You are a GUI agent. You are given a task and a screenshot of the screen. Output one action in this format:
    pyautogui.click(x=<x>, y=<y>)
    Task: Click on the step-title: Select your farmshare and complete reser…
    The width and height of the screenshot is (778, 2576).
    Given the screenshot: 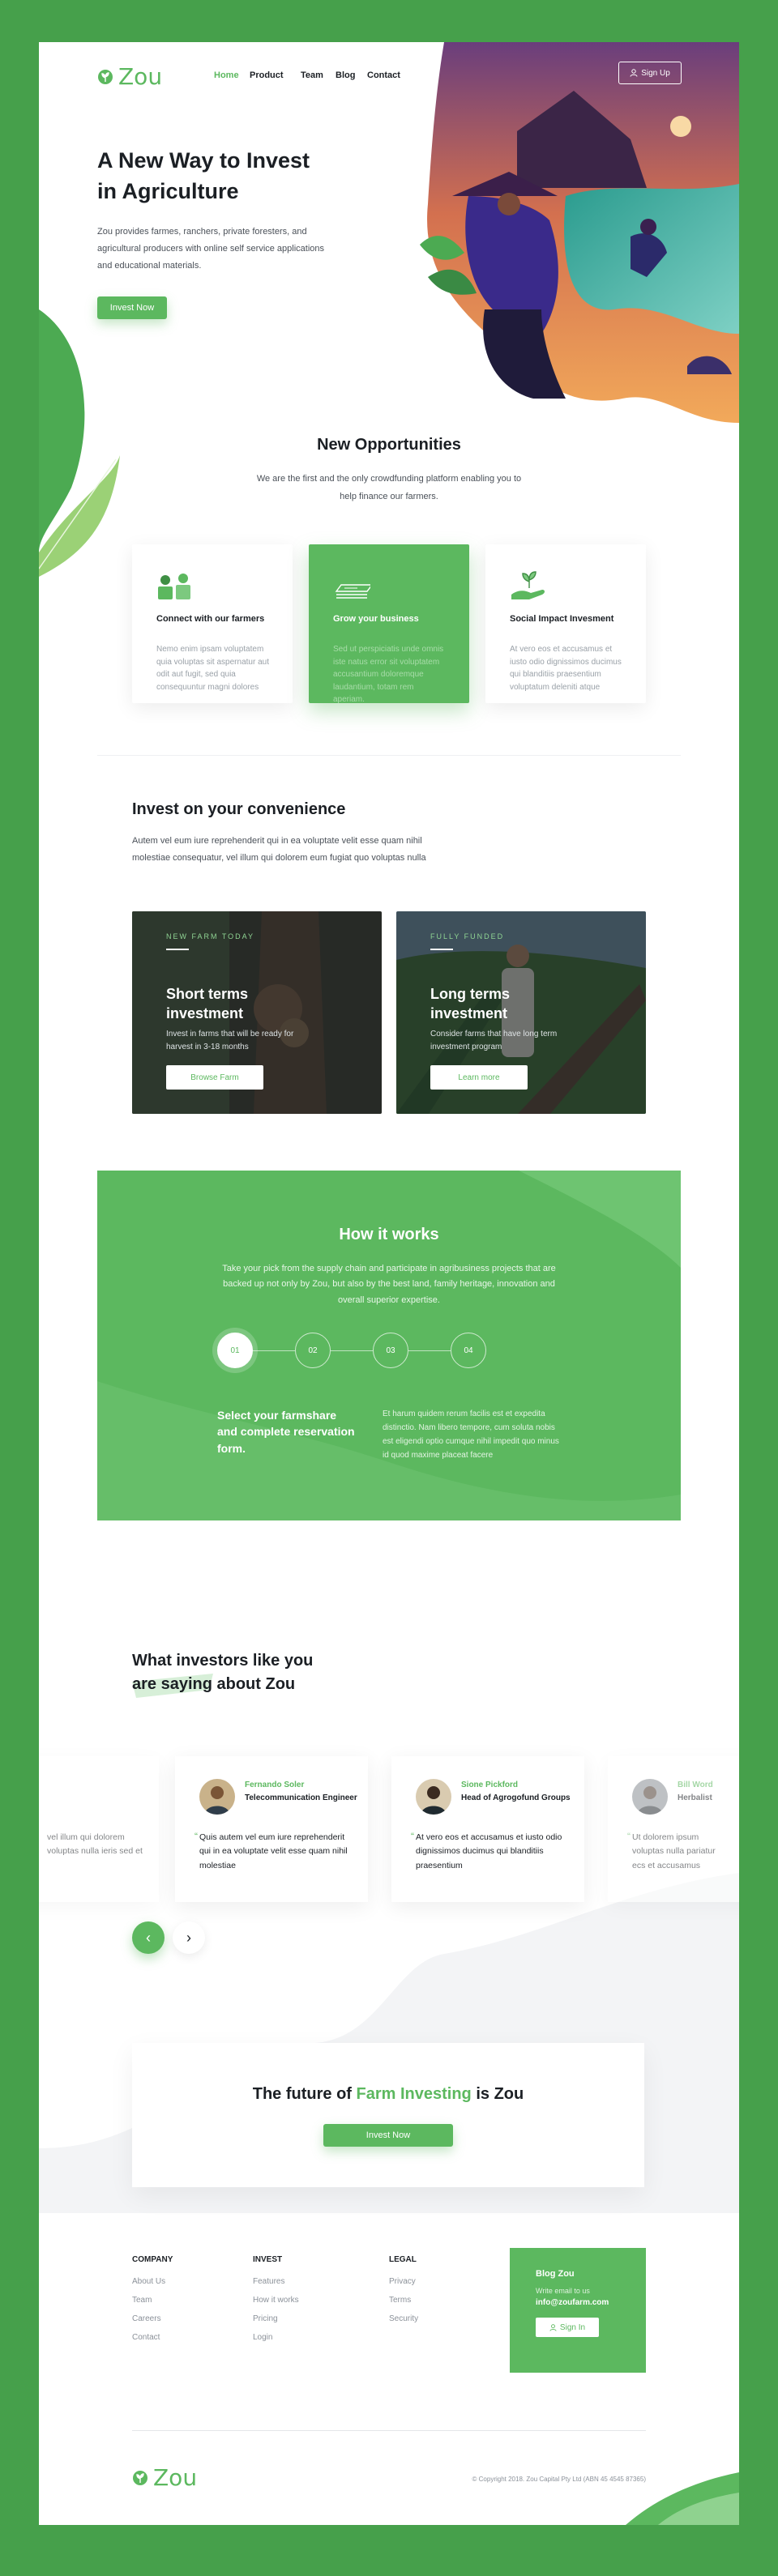 What is the action you would take?
    pyautogui.click(x=286, y=1432)
    